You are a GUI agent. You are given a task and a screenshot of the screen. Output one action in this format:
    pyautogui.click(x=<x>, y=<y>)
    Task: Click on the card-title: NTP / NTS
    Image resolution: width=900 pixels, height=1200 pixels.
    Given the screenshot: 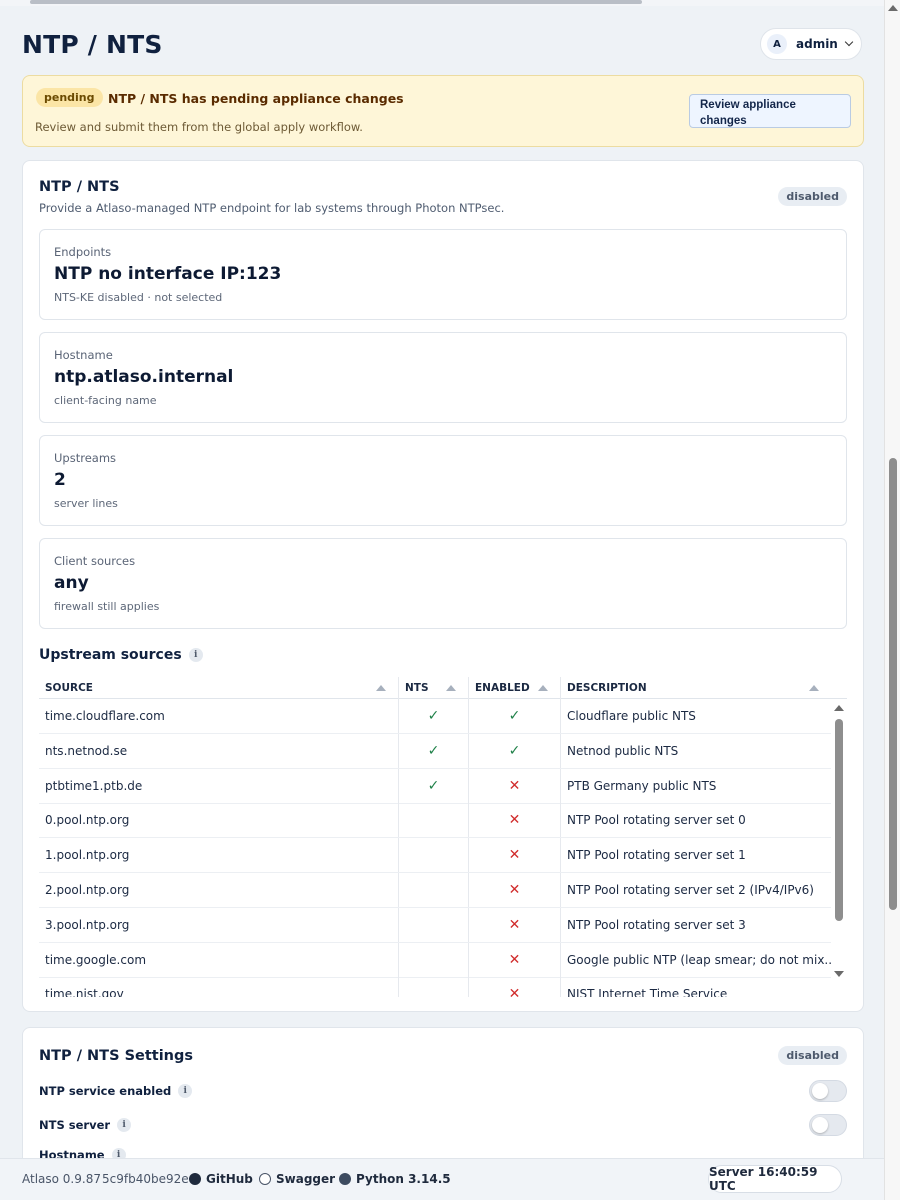 What is the action you would take?
    pyautogui.click(x=79, y=187)
    